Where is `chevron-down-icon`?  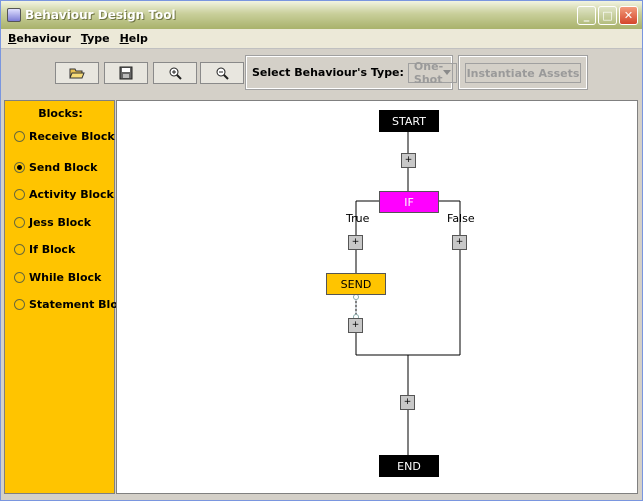 chevron-down-icon is located at coordinates (447, 72).